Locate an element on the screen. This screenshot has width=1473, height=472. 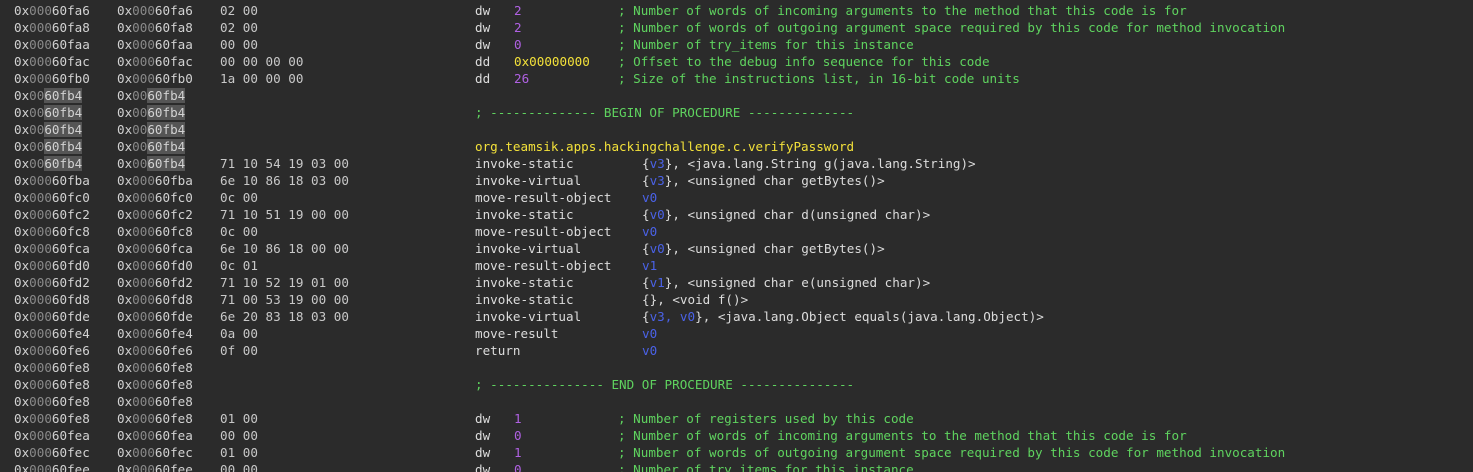
file-offset: 0x00060fee is located at coordinates (52, 466).